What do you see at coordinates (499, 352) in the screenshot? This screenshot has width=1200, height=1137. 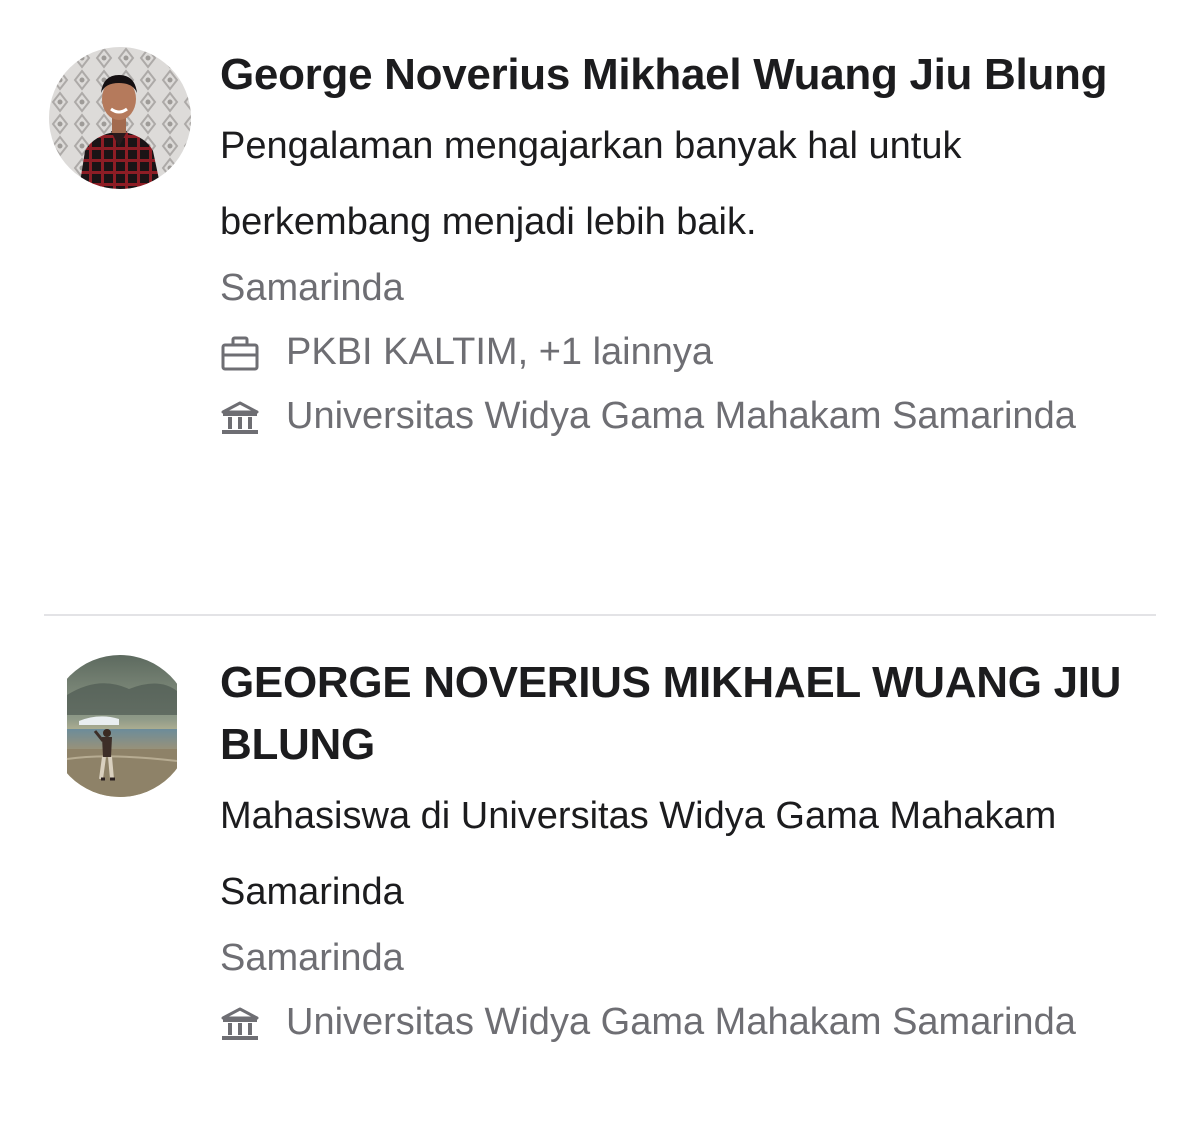 I see `work-text: PKBI KALTIM, +1 lainnya` at bounding box center [499, 352].